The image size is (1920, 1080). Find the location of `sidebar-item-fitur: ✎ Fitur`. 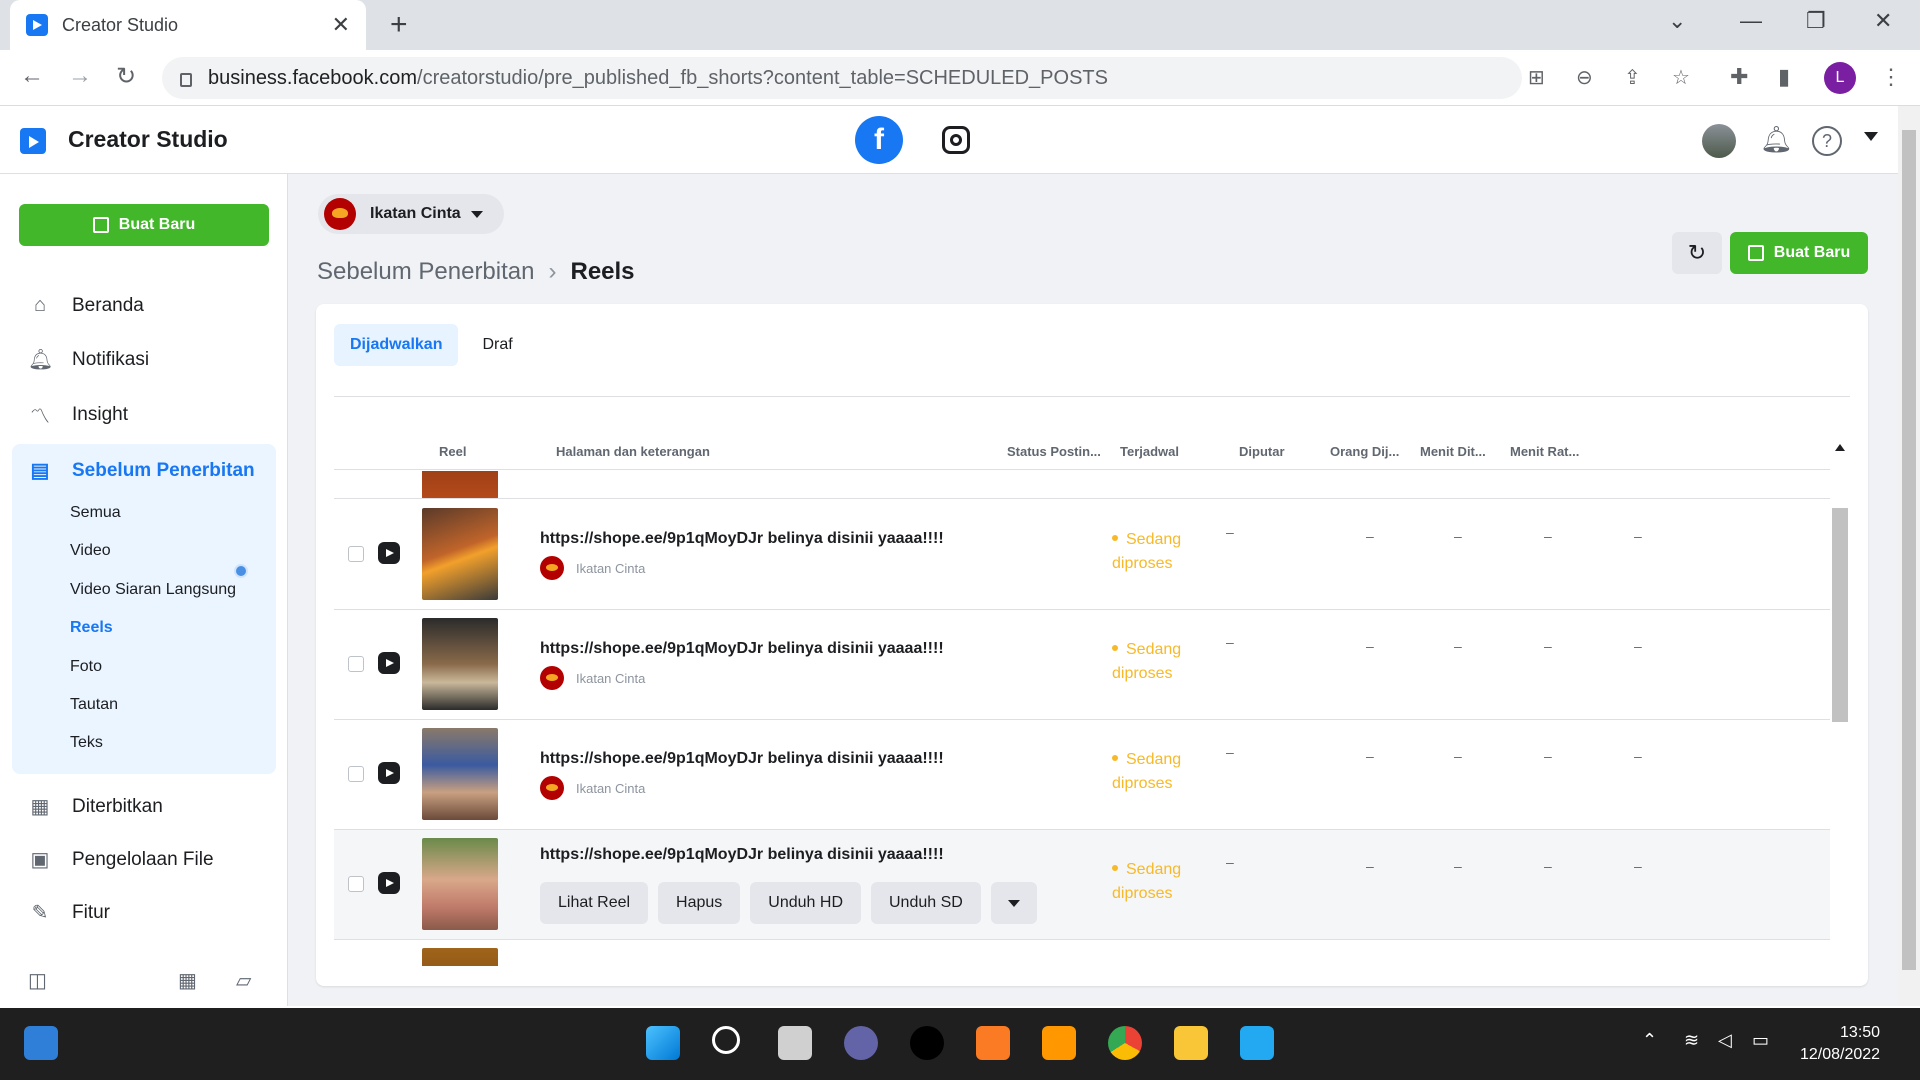

sidebar-item-fitur: ✎ Fitur is located at coordinates (69, 912).